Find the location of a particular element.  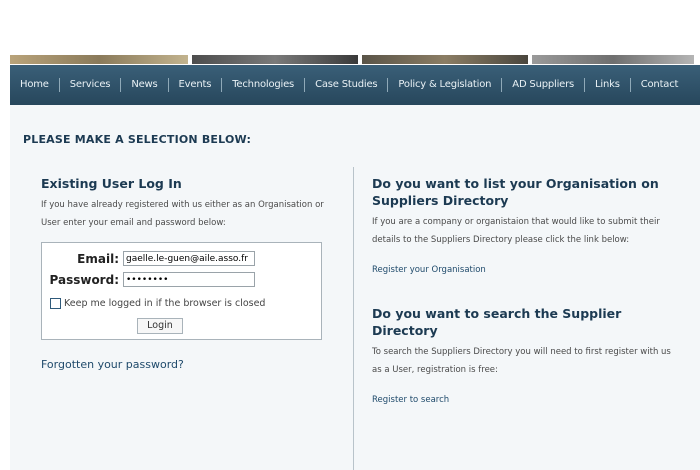

email-field is located at coordinates (189, 258).